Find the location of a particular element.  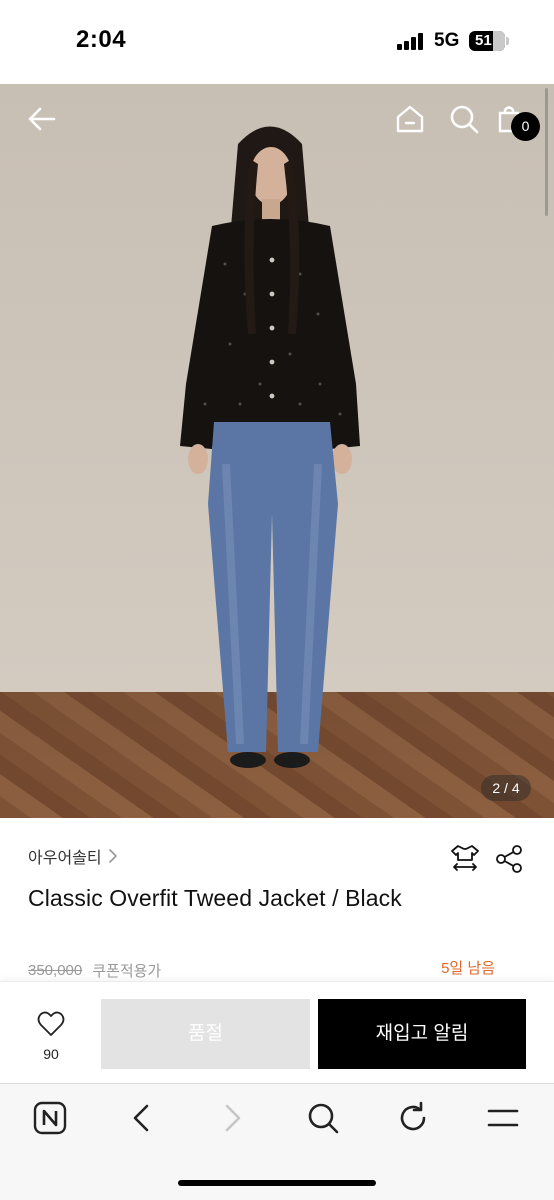

restock-alert-button: 재입고 알림 is located at coordinates (422, 1034).